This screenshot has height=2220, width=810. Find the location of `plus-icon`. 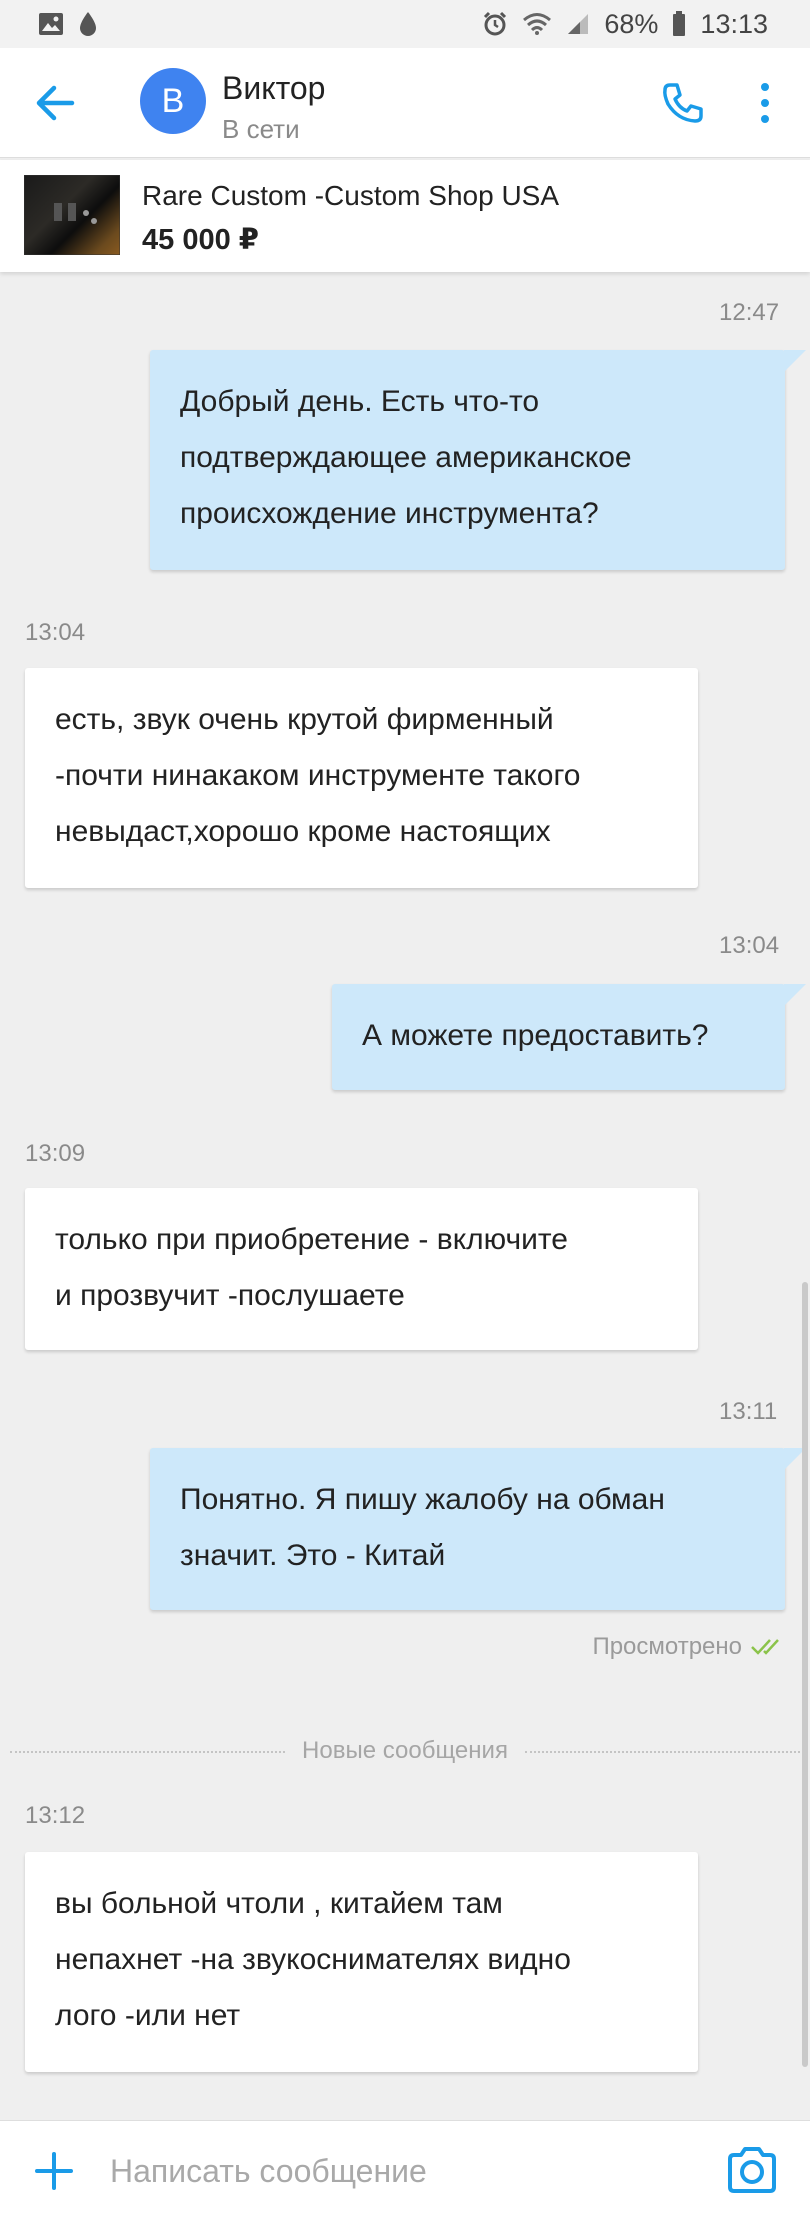

plus-icon is located at coordinates (54, 2171).